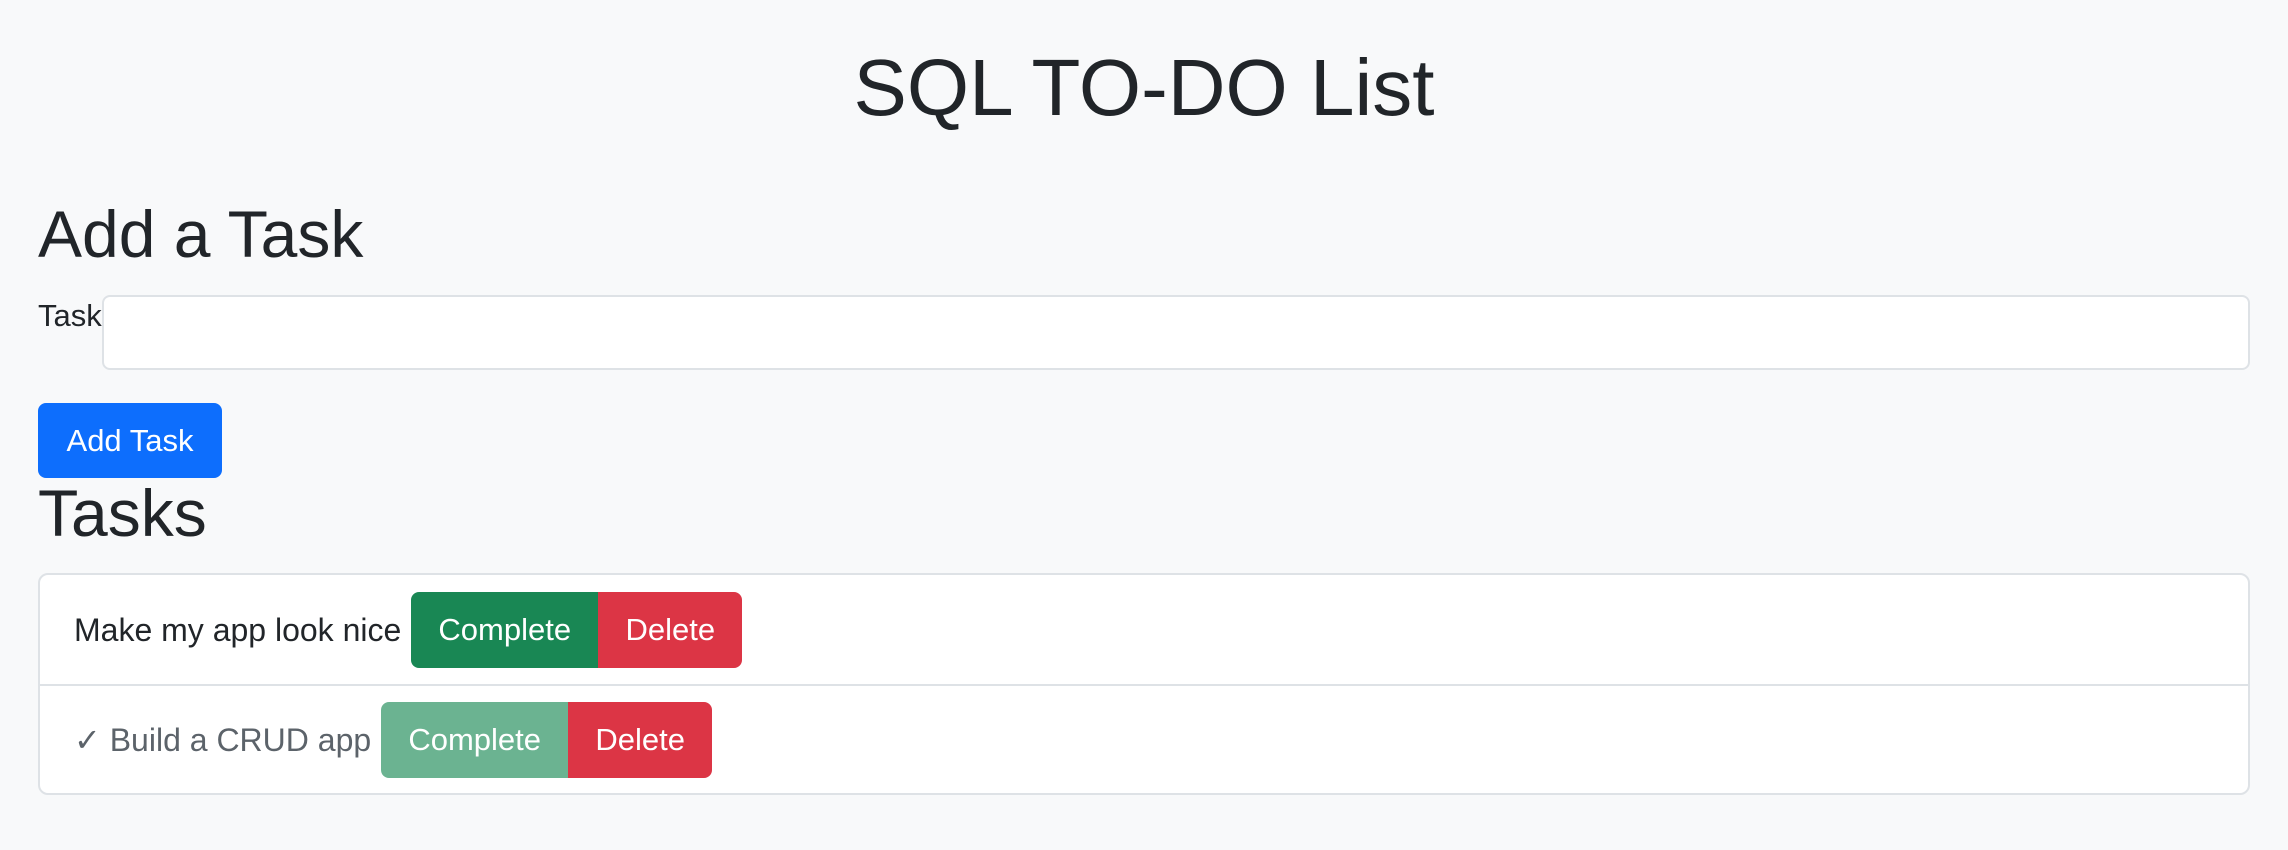 The width and height of the screenshot is (2288, 850). What do you see at coordinates (223, 739) in the screenshot?
I see `task-text: ✓ Build a CRUD app` at bounding box center [223, 739].